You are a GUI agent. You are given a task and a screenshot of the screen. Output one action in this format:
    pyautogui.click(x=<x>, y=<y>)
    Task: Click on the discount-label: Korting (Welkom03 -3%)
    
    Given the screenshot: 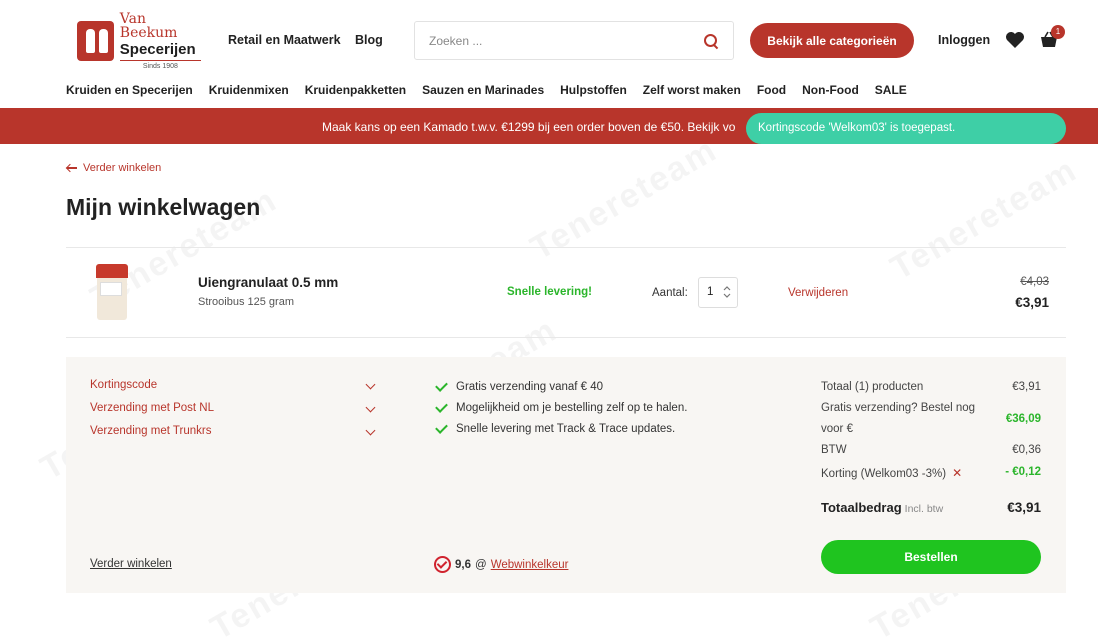 What is the action you would take?
    pyautogui.click(x=884, y=474)
    